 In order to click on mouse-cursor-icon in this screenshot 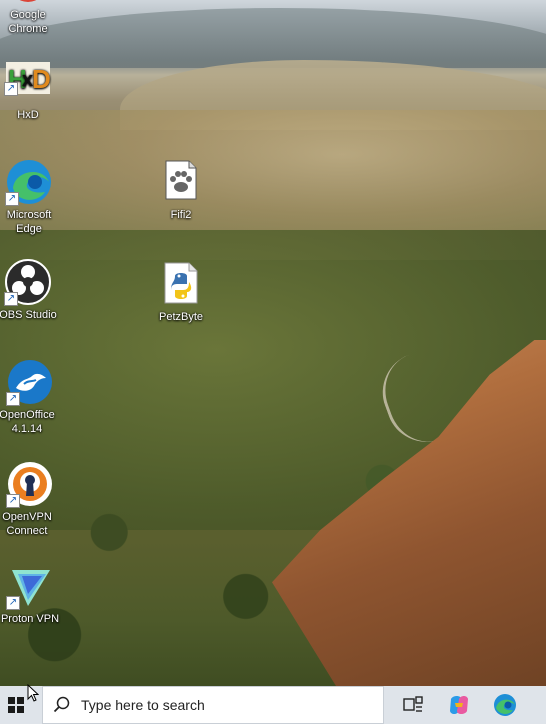, I will do `click(33, 693)`.